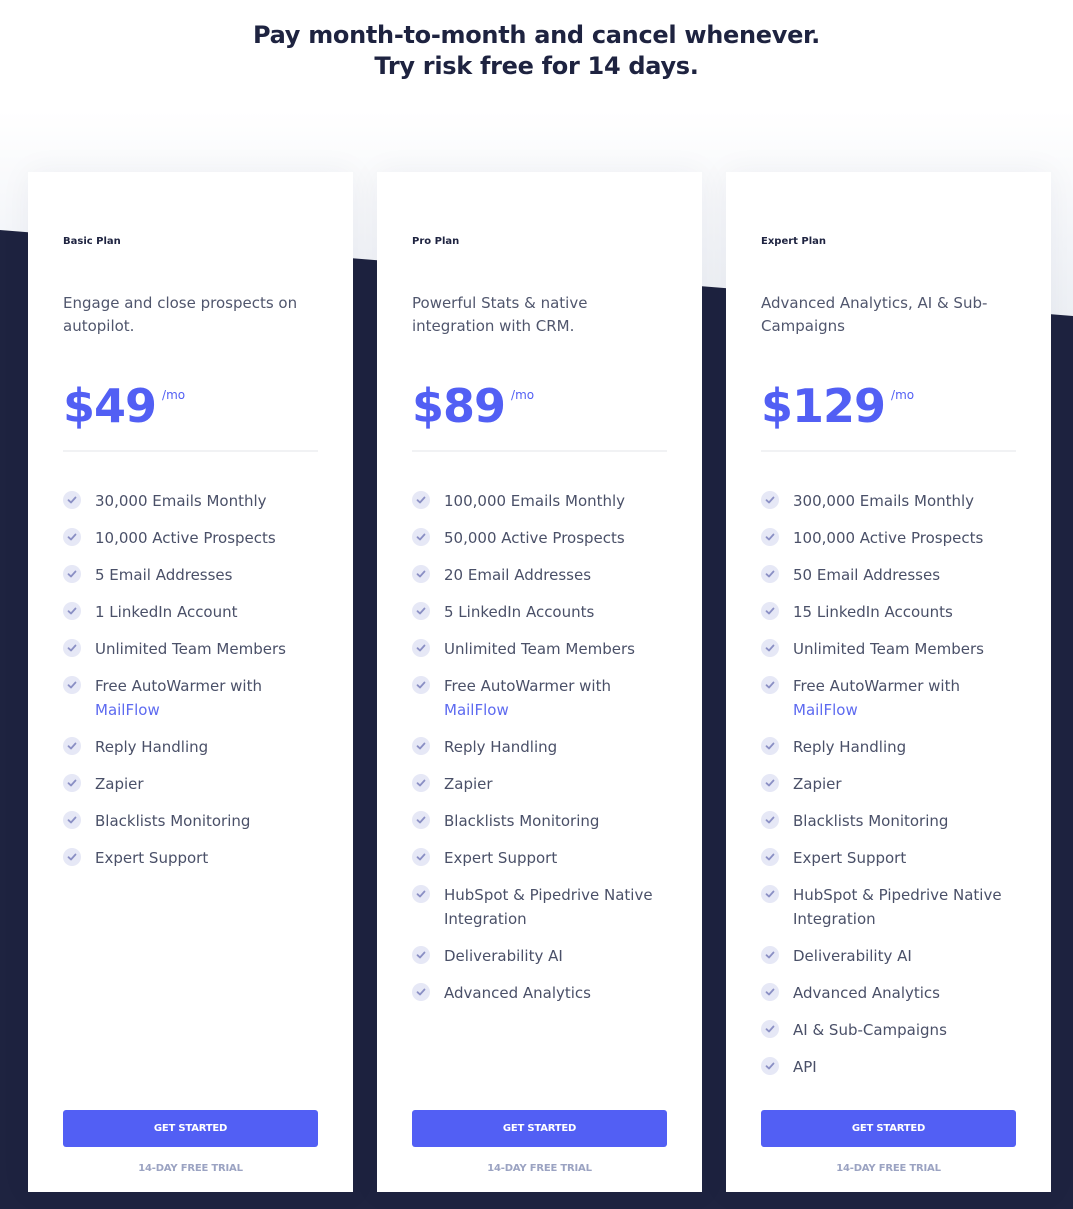  What do you see at coordinates (870, 1030) in the screenshot?
I see `feature-label: AI & Sub-Campaigns` at bounding box center [870, 1030].